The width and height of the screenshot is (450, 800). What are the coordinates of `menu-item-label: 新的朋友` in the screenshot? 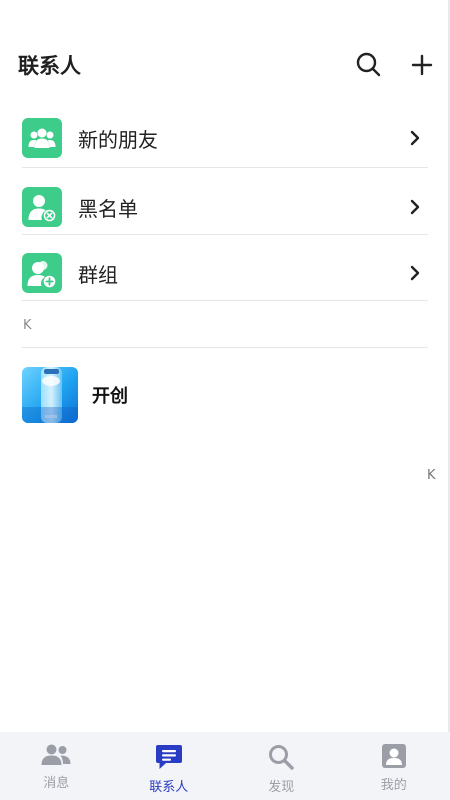 It's located at (118, 139).